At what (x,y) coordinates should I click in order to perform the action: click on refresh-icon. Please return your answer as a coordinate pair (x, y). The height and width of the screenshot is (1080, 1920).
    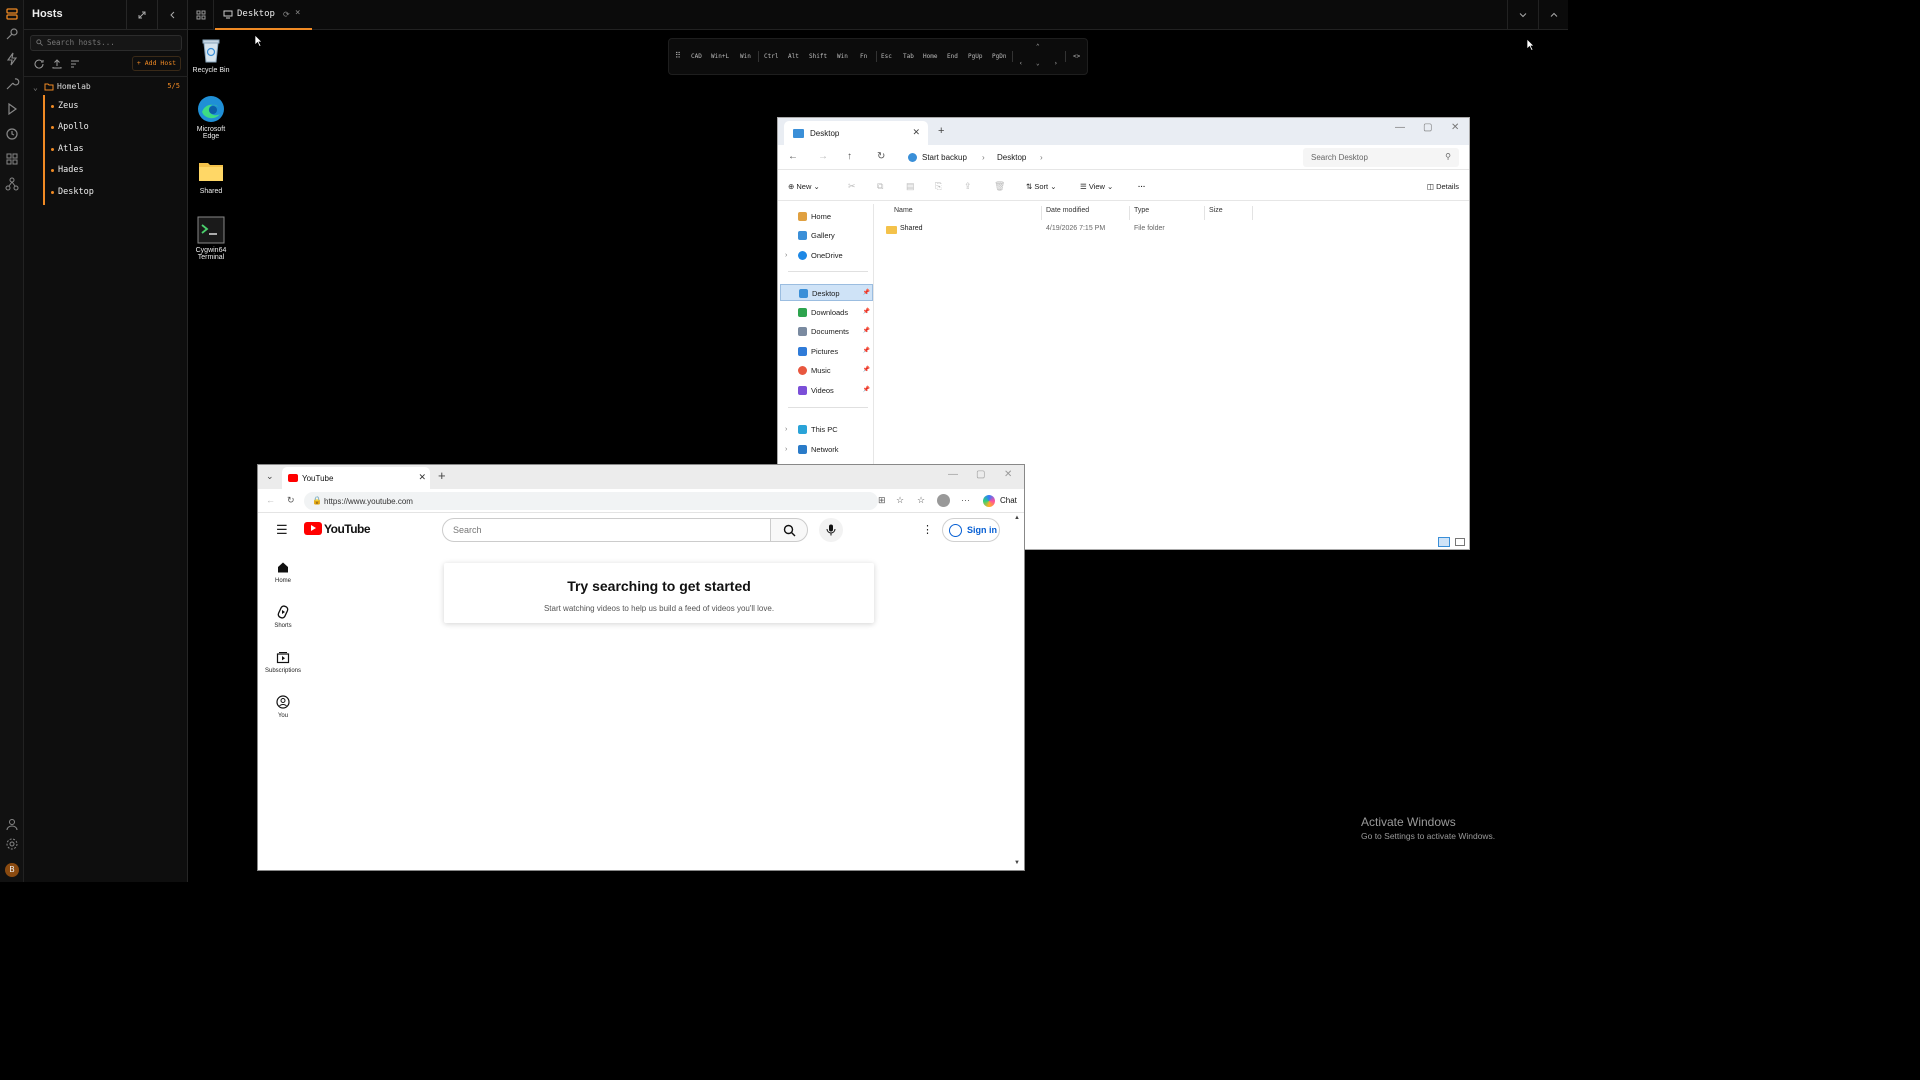
    Looking at the image, I should click on (39, 64).